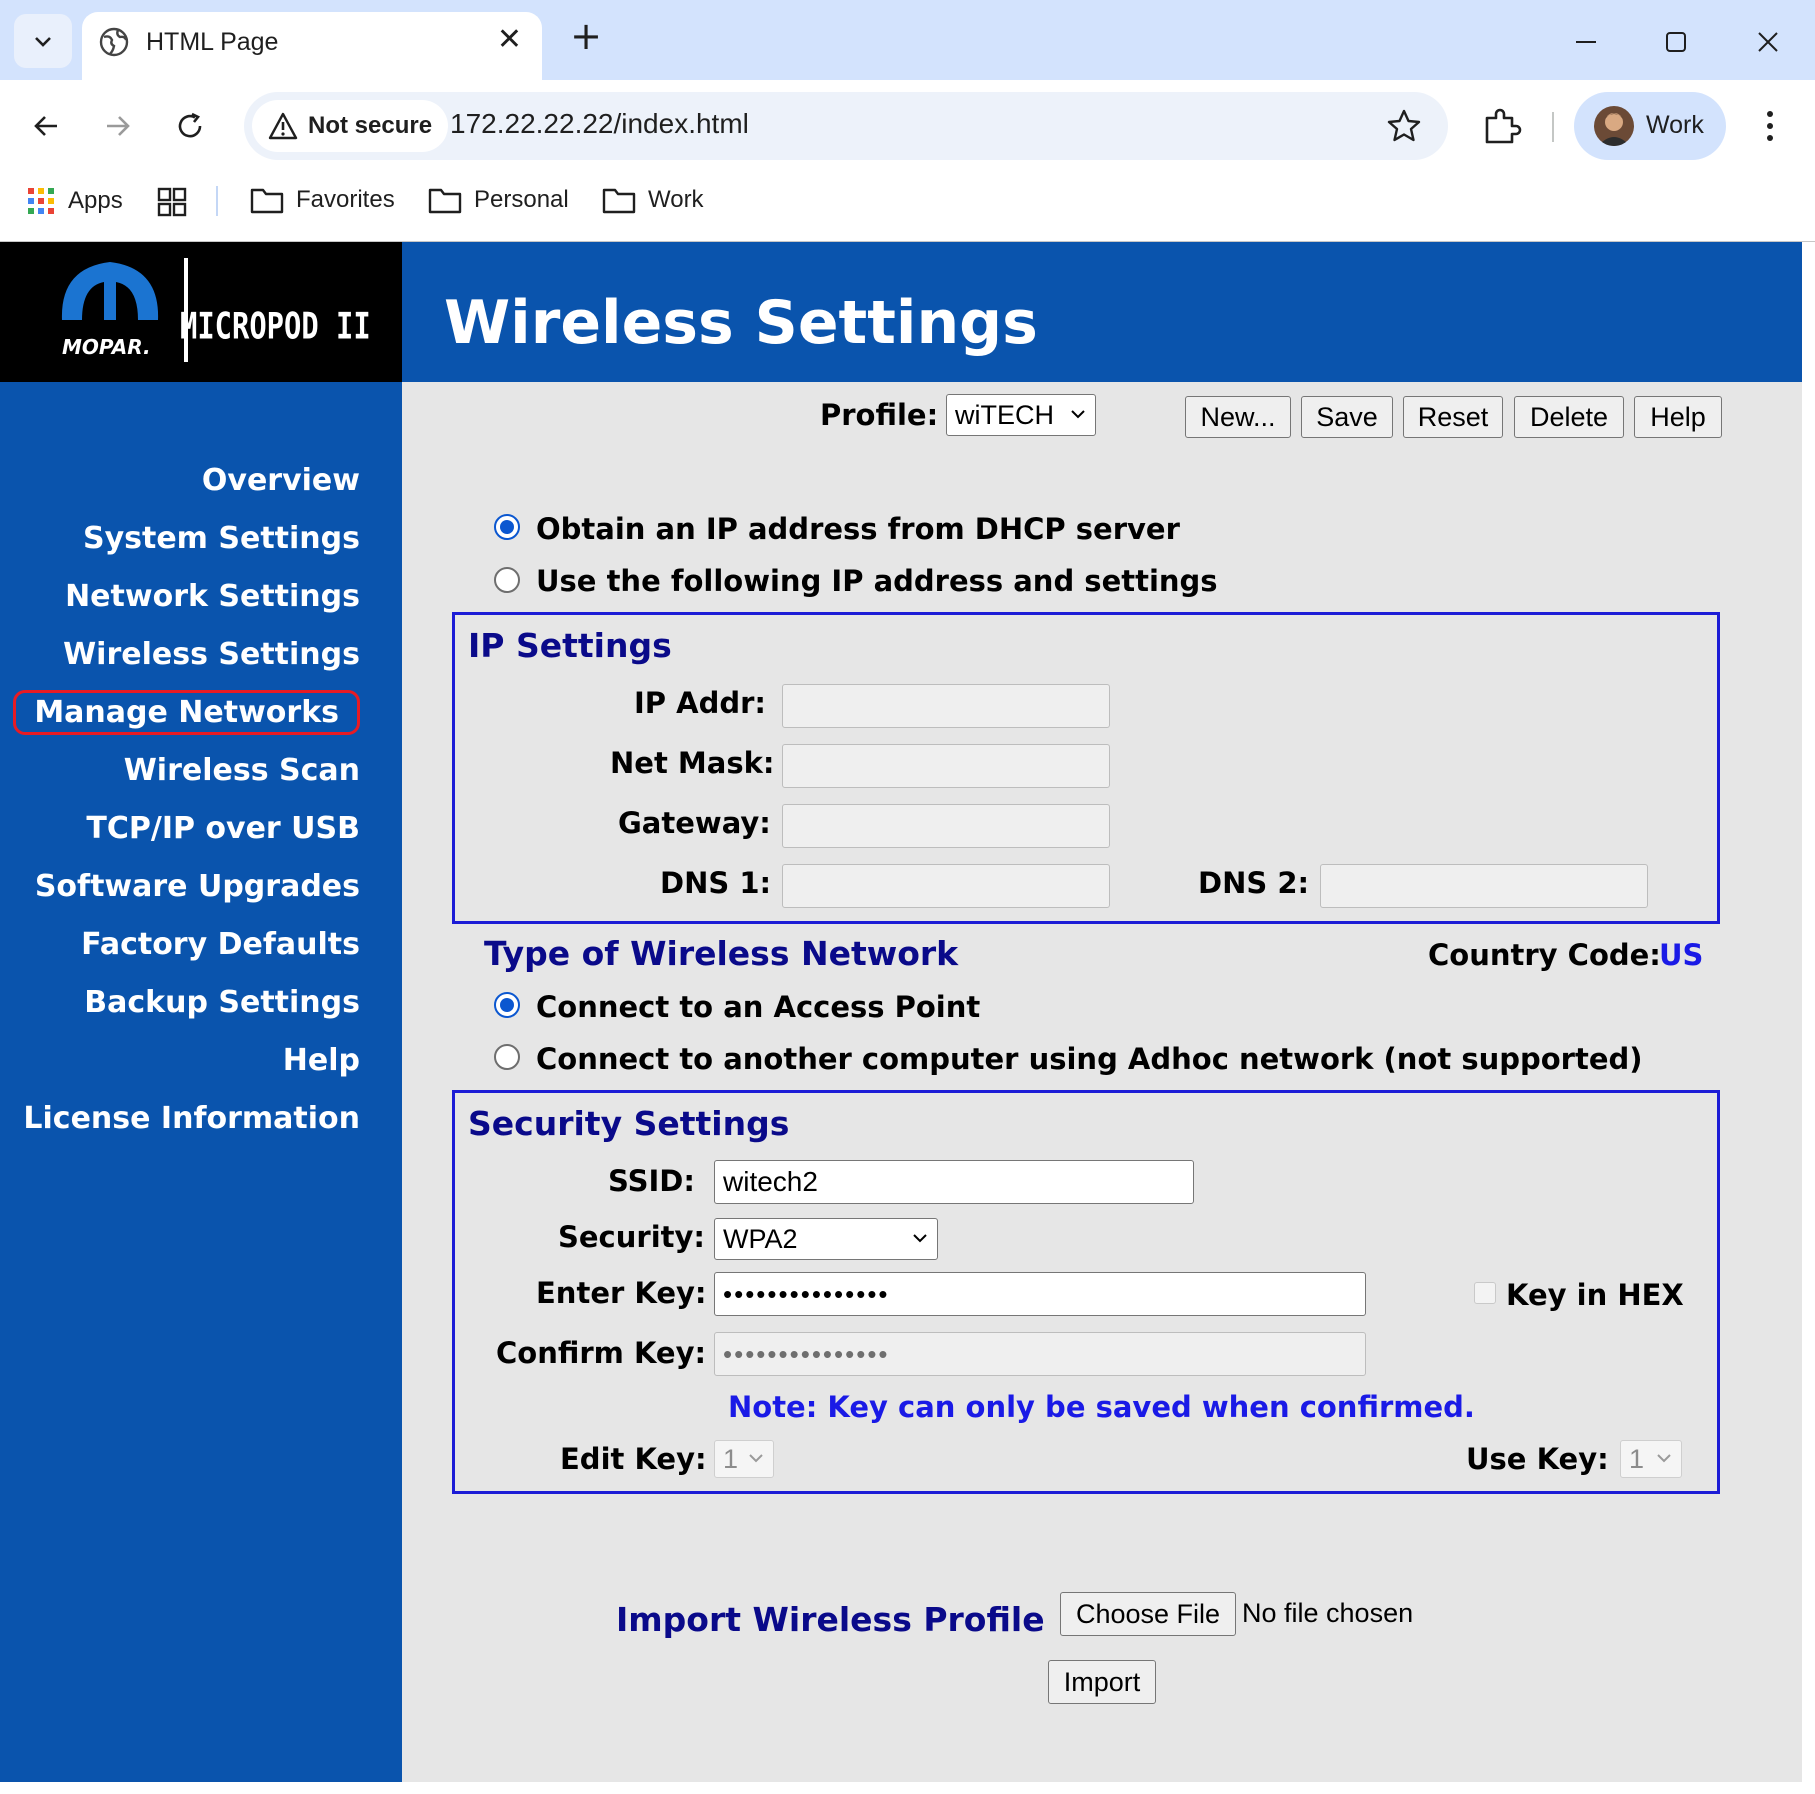 Image resolution: width=1815 pixels, height=1794 pixels. What do you see at coordinates (1148, 1614) in the screenshot?
I see `choose-file-button: Choose File` at bounding box center [1148, 1614].